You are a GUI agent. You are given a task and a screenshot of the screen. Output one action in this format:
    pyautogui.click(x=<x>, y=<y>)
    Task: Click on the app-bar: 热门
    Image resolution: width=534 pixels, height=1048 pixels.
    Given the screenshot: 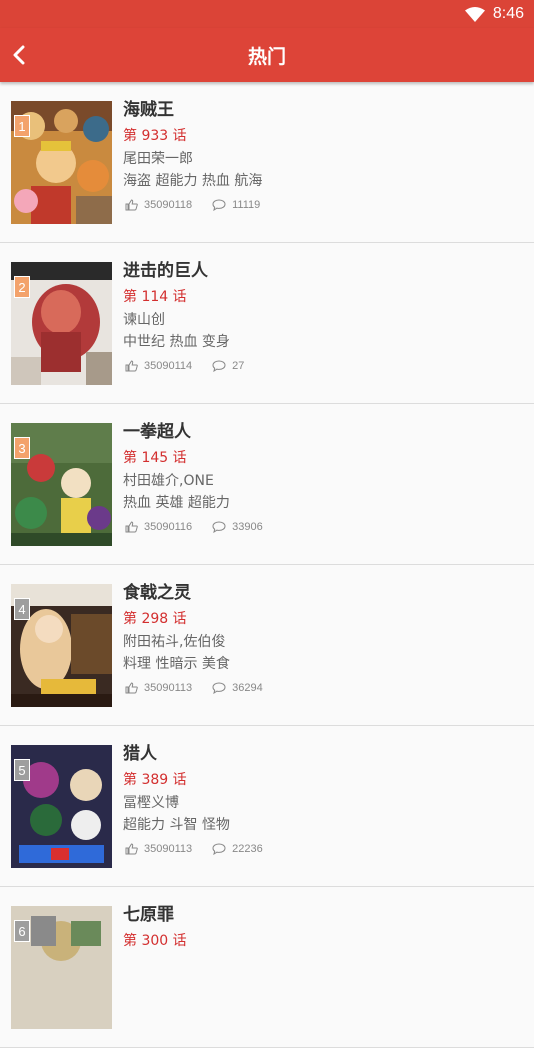 What is the action you would take?
    pyautogui.click(x=267, y=55)
    